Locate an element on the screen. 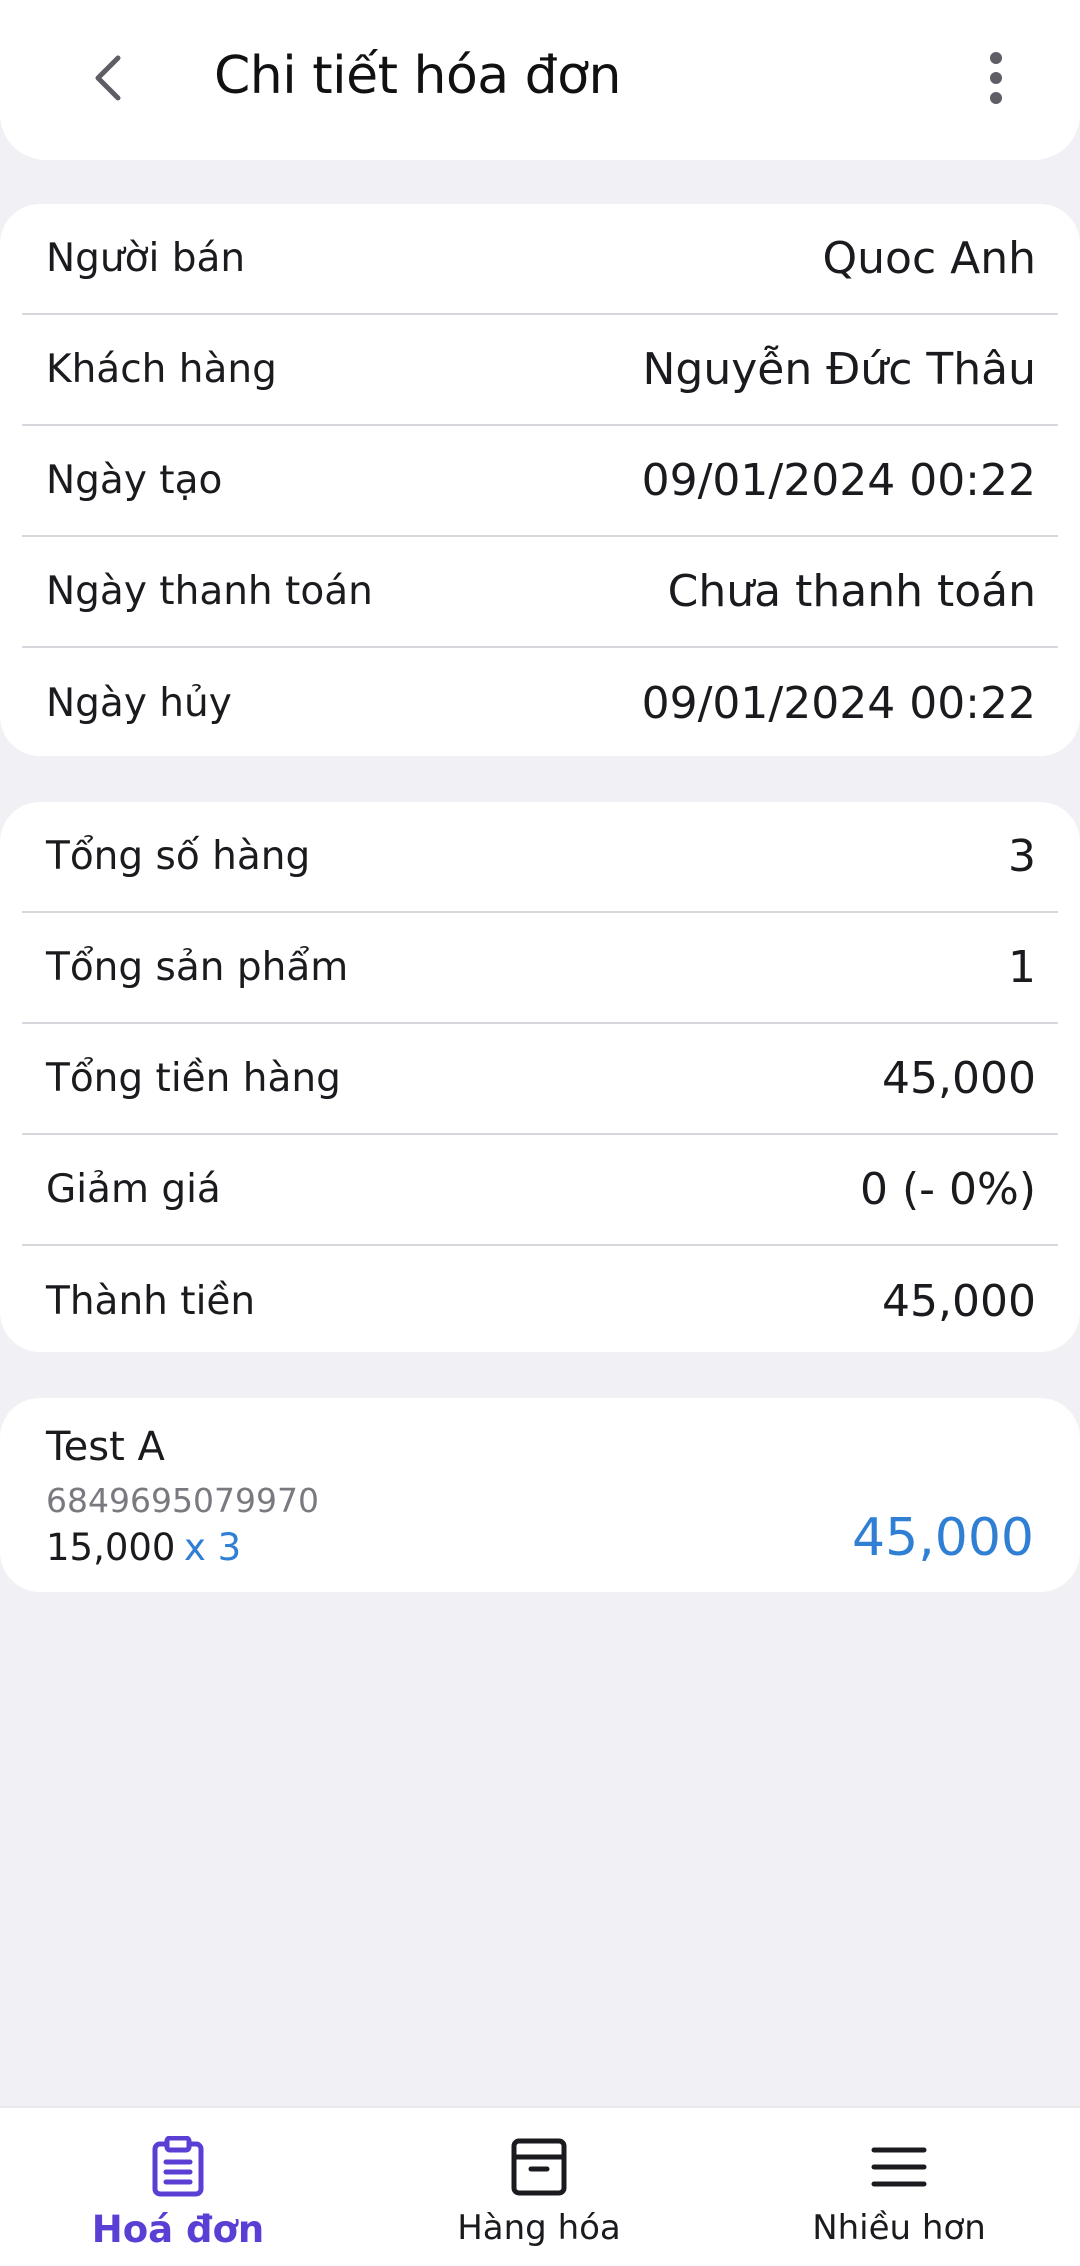  subtotal-label: Tổng tiền hàng is located at coordinates (193, 1078).